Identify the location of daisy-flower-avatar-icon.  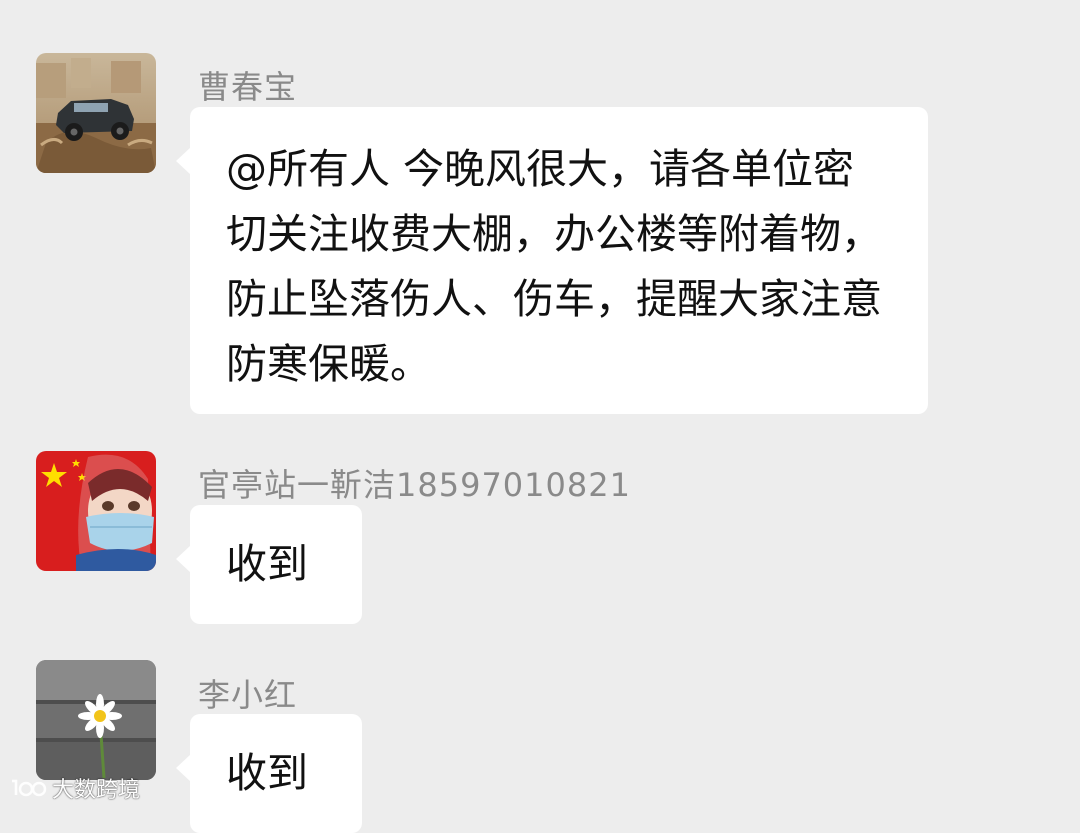
(96, 720).